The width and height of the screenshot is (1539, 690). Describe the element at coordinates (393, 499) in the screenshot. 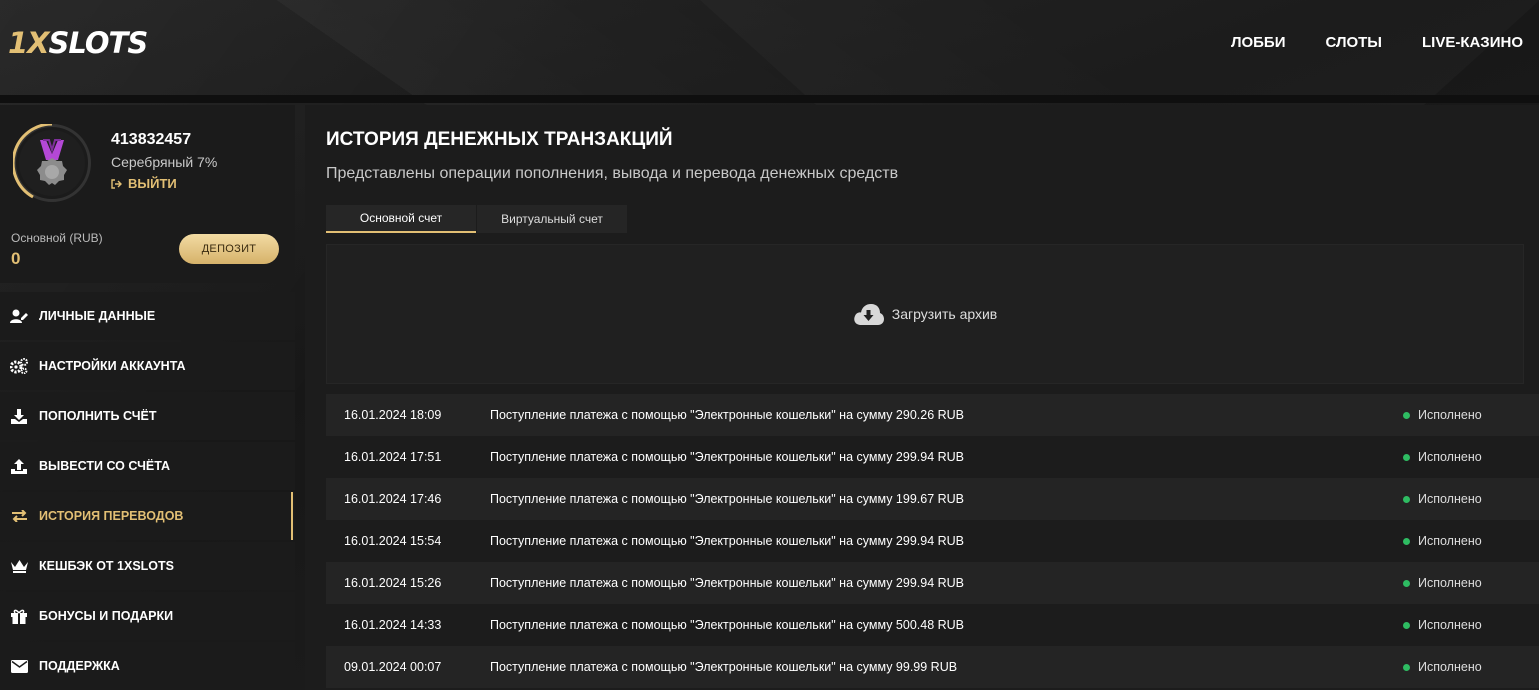

I see `transaction-date: 16.01.2024 17:46` at that location.